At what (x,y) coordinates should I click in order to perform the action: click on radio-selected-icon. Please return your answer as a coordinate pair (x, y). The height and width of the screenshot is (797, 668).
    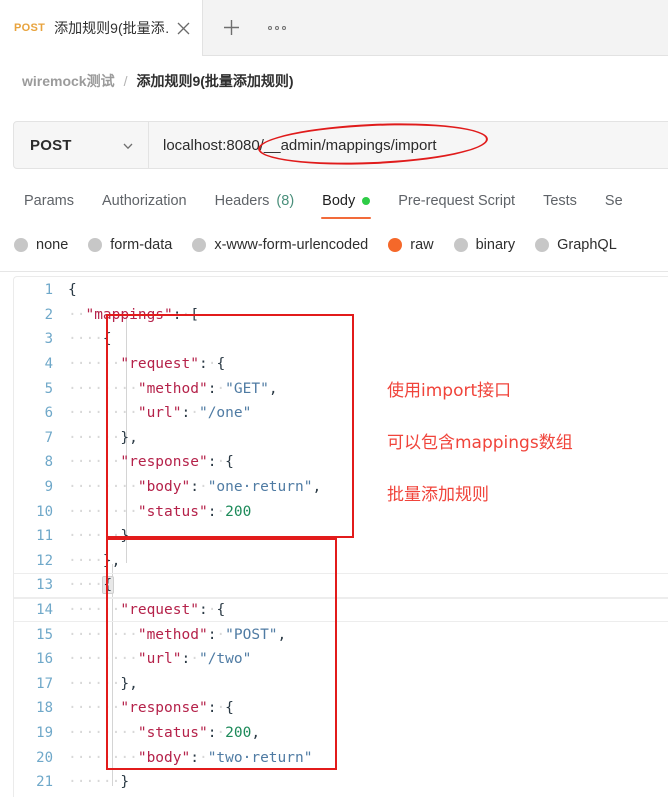
    Looking at the image, I should click on (395, 245).